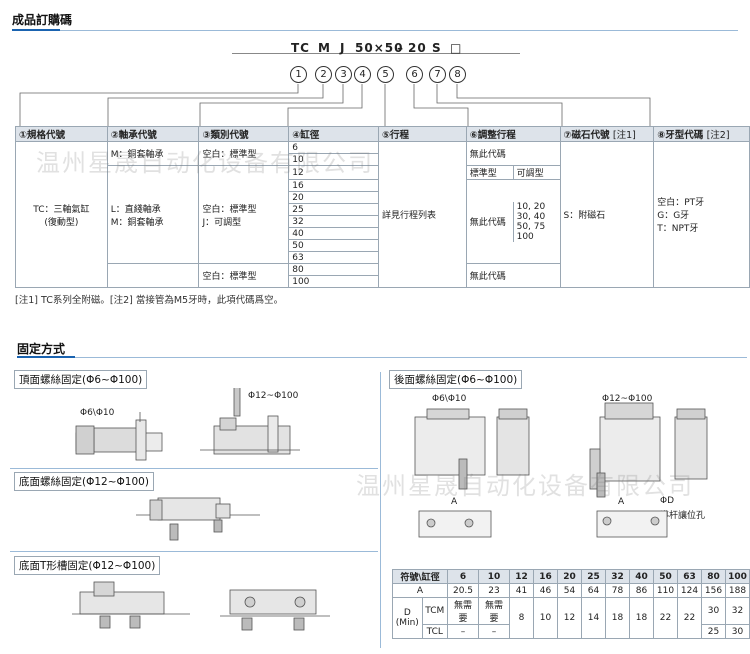 Image resolution: width=750 pixels, height=654 pixels. What do you see at coordinates (545, 618) in the screenshot?
I see `dims-d-16: 10` at bounding box center [545, 618].